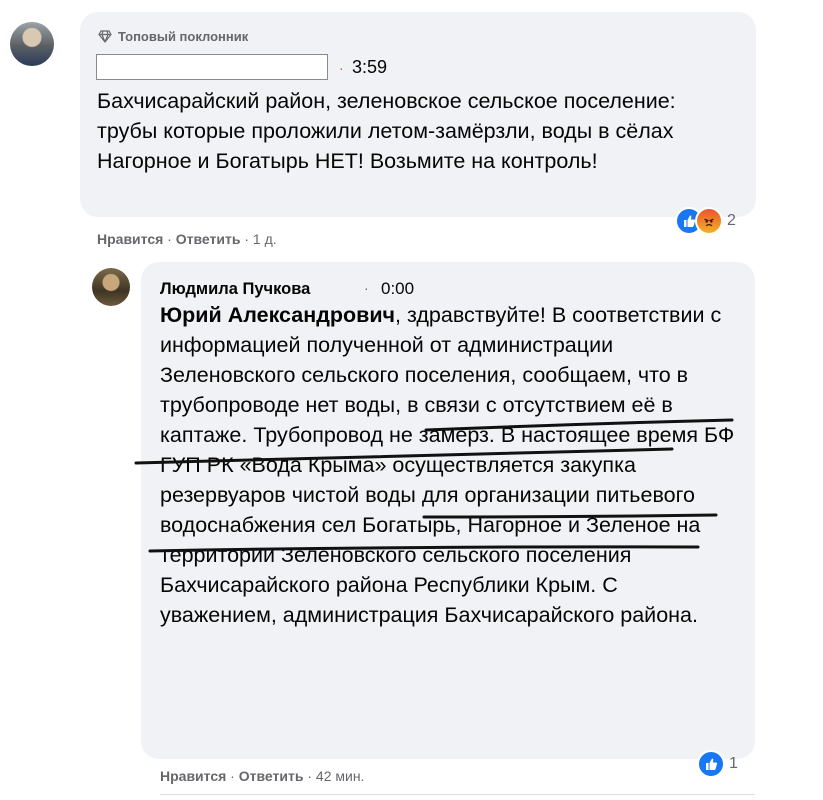  I want to click on reactions-summary: 2, so click(705, 221).